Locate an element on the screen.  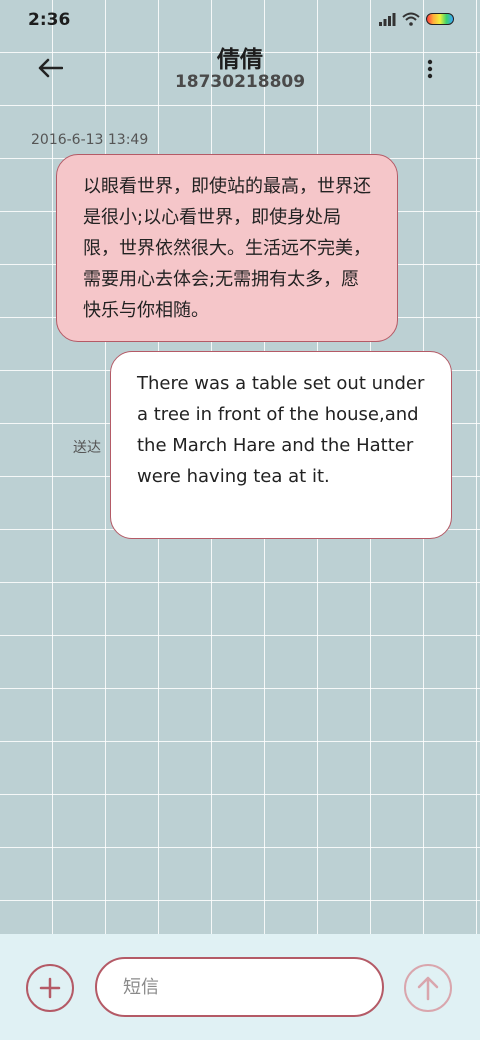
wifi-icon is located at coordinates (411, 19).